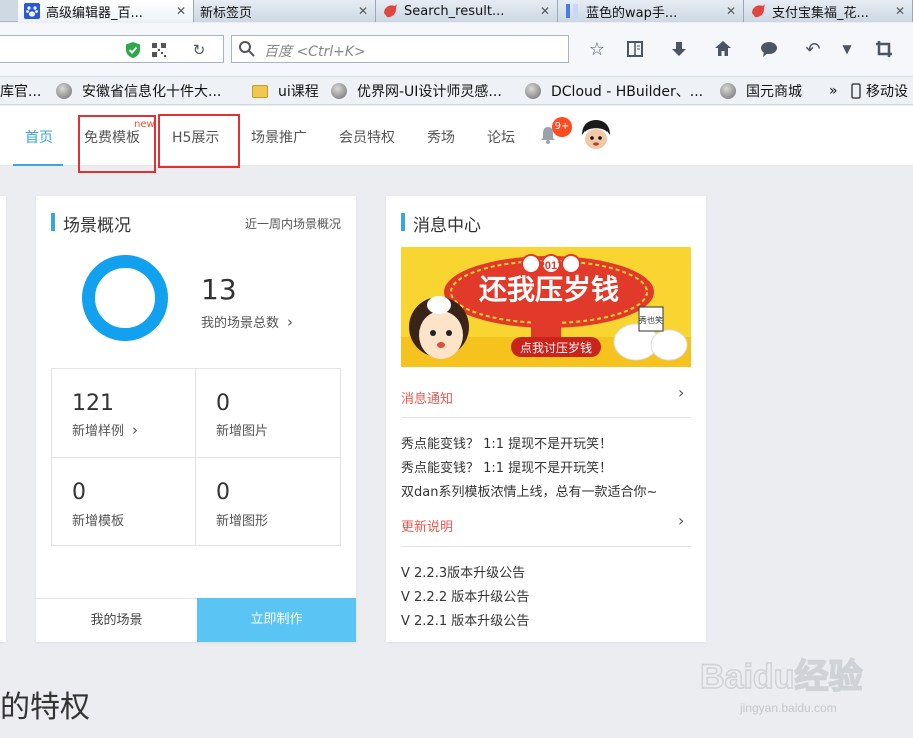 This screenshot has height=738, width=913. I want to click on red-envelope-promo-image: 还我压岁钱 2017 点我讨压岁钱 秀也笑, so click(546, 307).